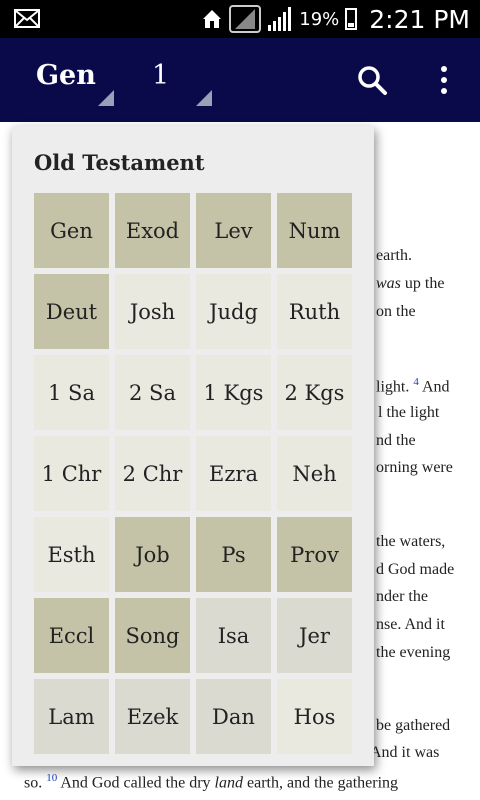 The image size is (480, 800). Describe the element at coordinates (444, 80) in the screenshot. I see `overflow-menu-icon` at that location.